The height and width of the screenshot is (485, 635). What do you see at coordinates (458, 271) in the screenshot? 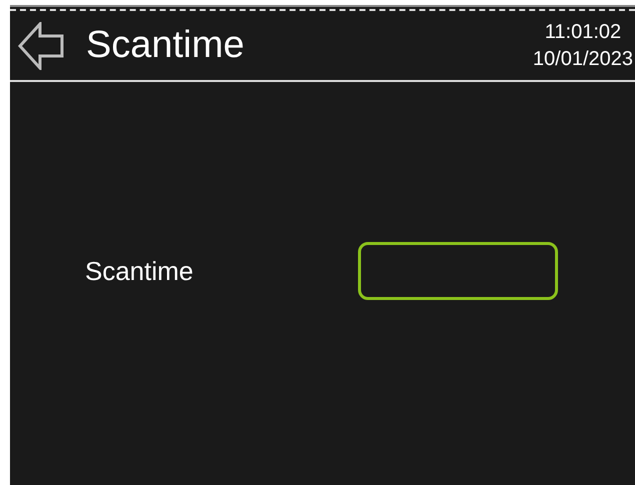
I see `input-field` at bounding box center [458, 271].